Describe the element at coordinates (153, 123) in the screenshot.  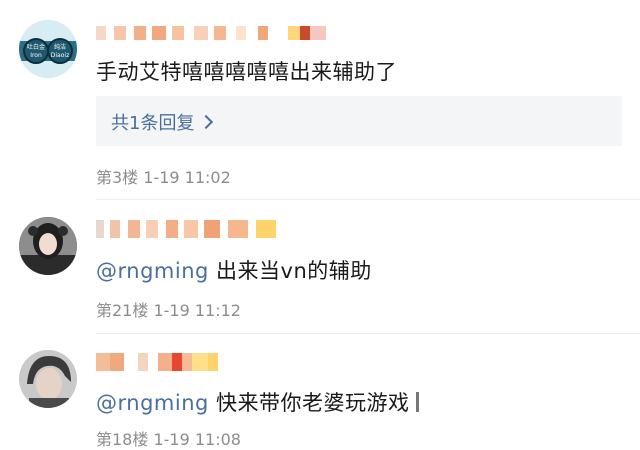
I see `reply-count-label: 共1条回复` at that location.